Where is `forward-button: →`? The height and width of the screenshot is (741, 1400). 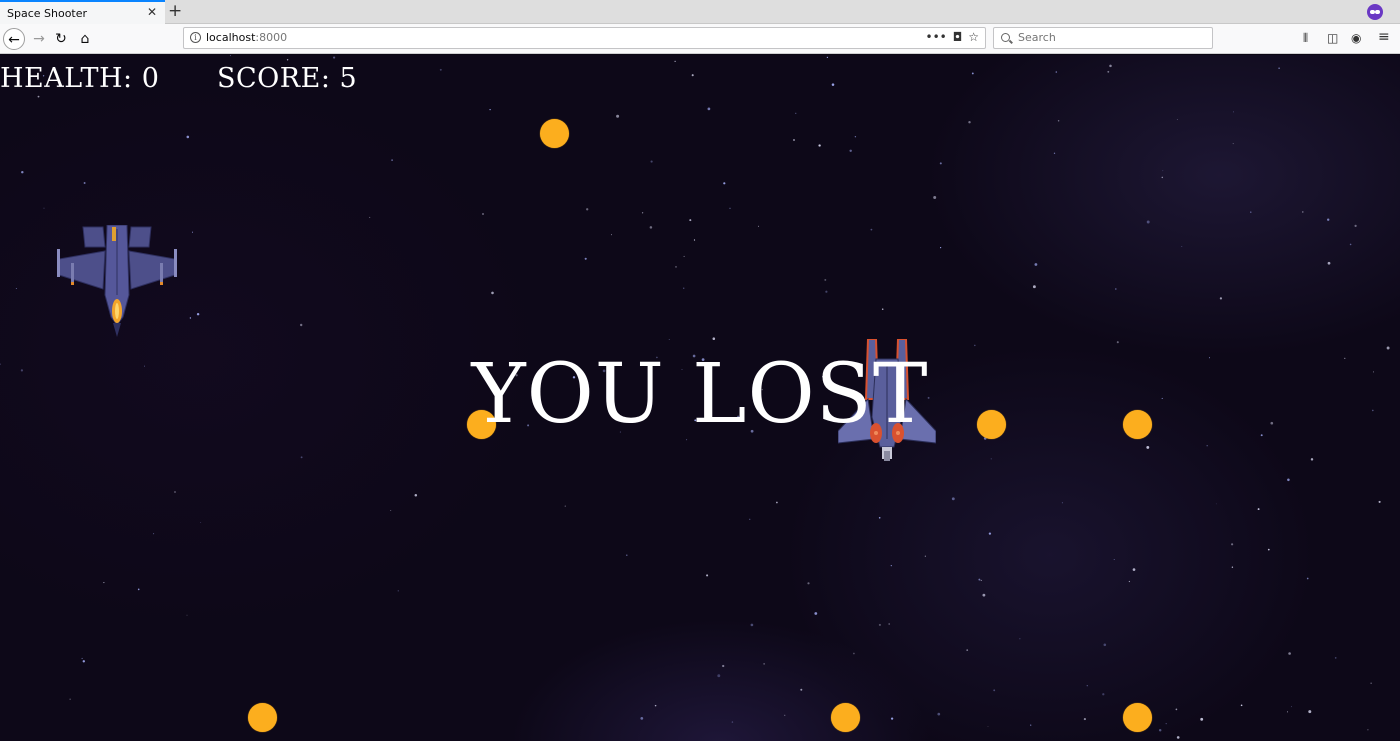
forward-button: → is located at coordinates (39, 39).